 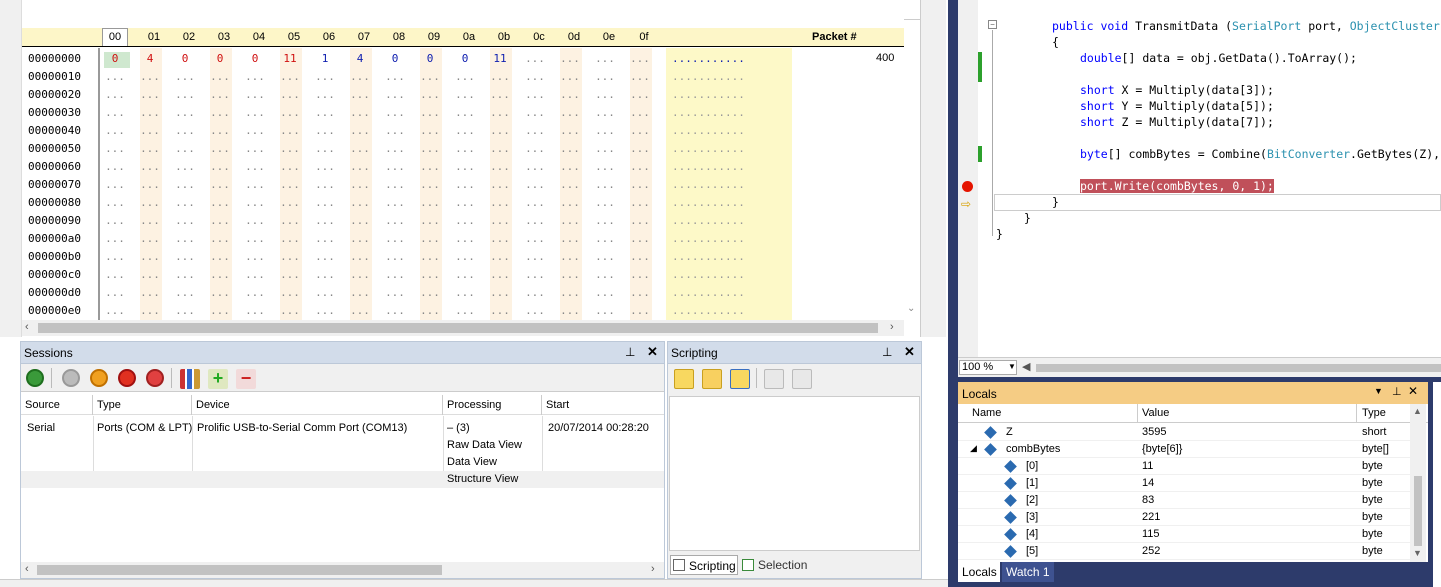 I want to click on local-value: 252, so click(x=1151, y=551).